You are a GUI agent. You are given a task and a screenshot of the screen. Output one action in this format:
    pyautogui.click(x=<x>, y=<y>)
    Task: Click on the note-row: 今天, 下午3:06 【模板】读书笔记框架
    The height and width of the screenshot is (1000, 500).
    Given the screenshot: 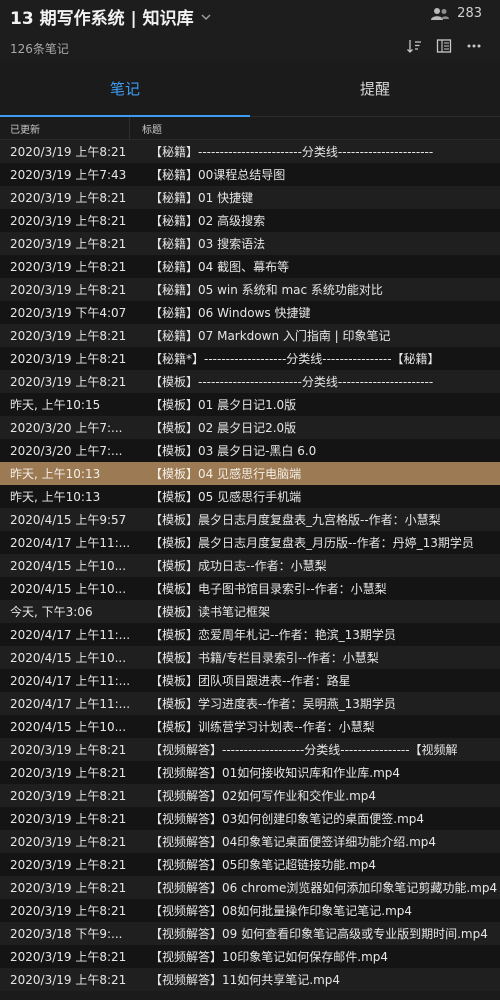 What is the action you would take?
    pyautogui.click(x=250, y=611)
    